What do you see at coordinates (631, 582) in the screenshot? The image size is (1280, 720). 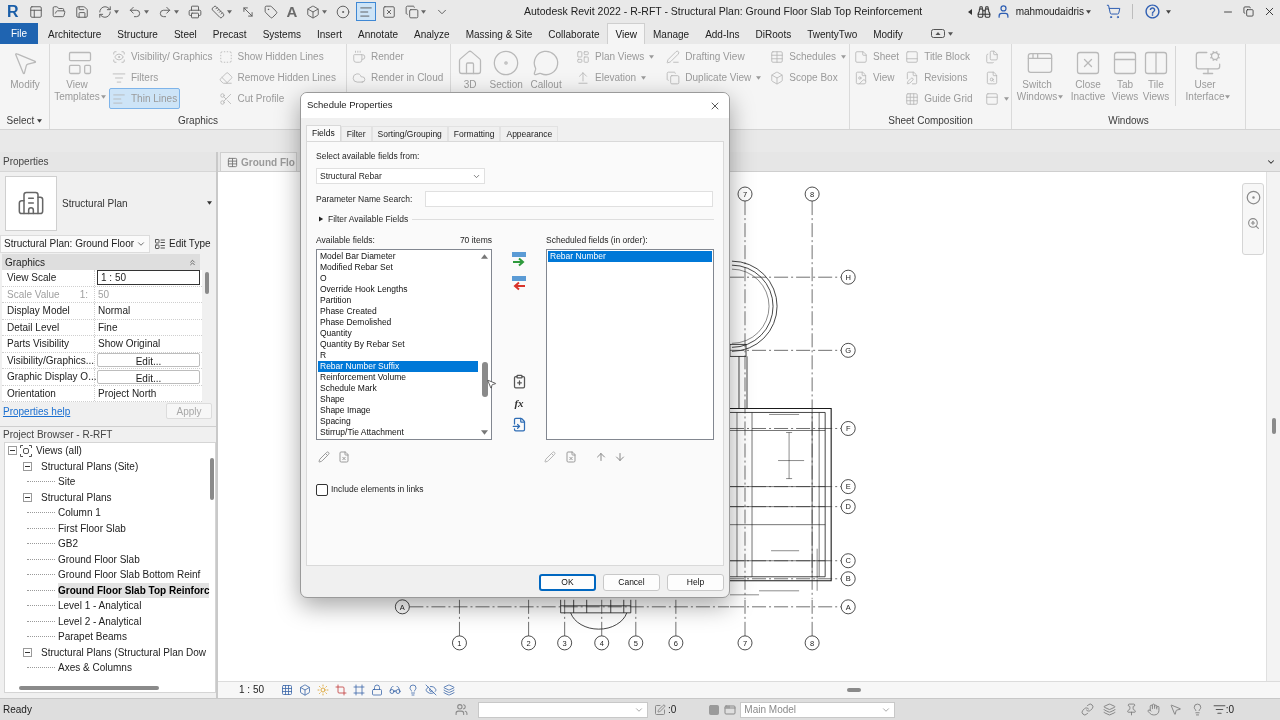 I see `dialog-button: Cancel` at bounding box center [631, 582].